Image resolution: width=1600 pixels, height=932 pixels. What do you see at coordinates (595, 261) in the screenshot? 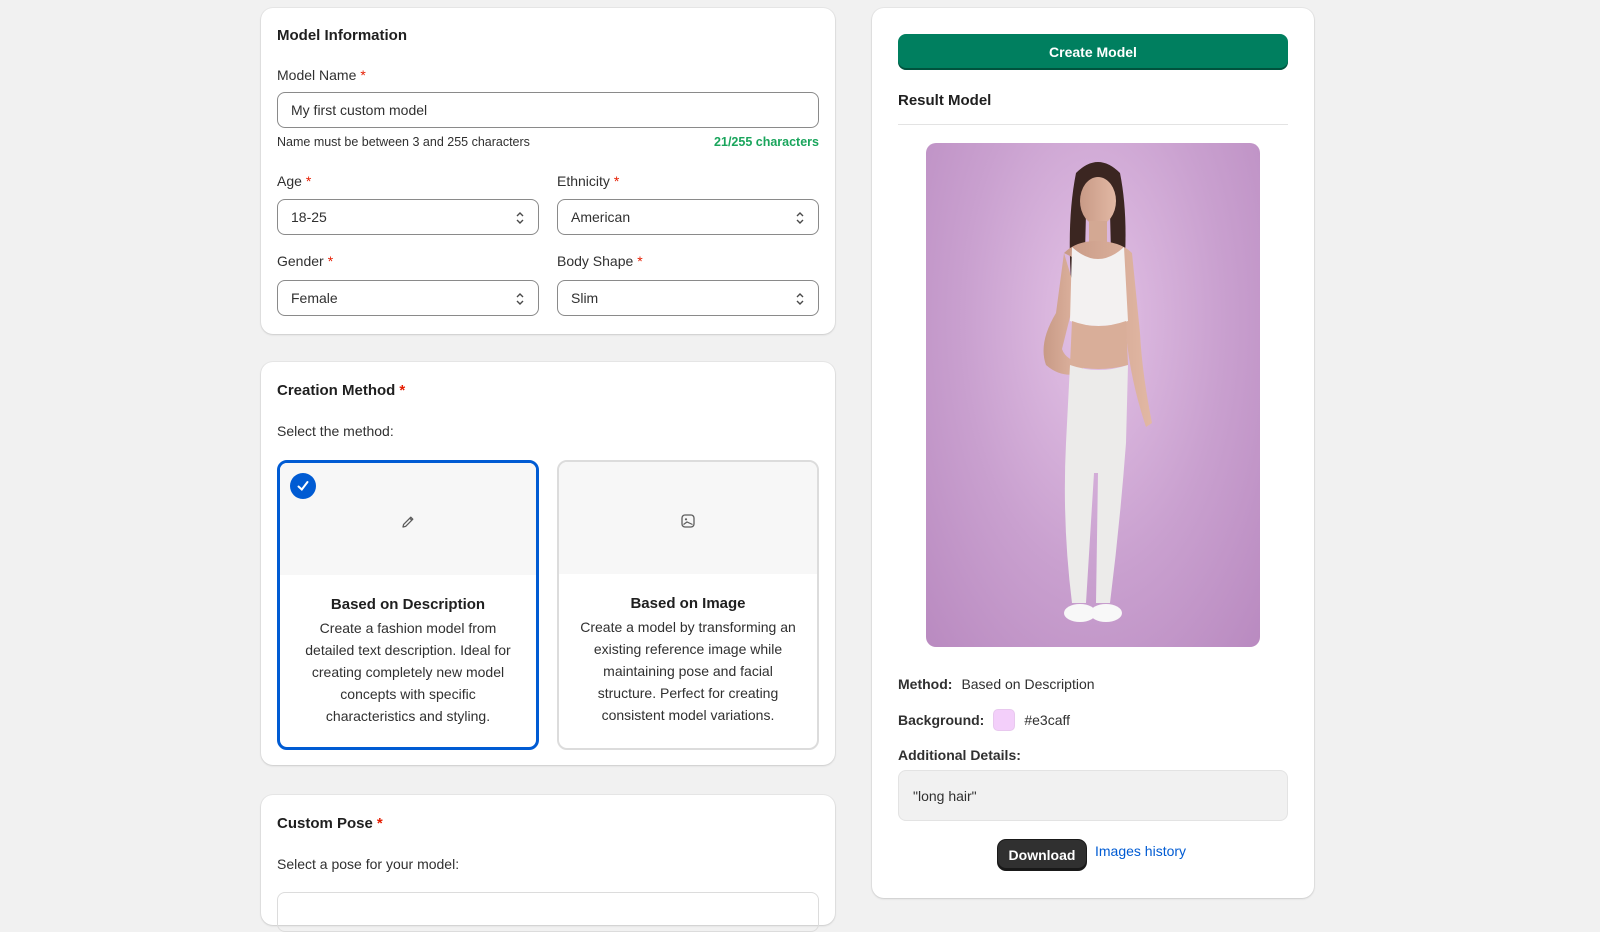
I see `body-shape-label-text: Body Shape` at bounding box center [595, 261].